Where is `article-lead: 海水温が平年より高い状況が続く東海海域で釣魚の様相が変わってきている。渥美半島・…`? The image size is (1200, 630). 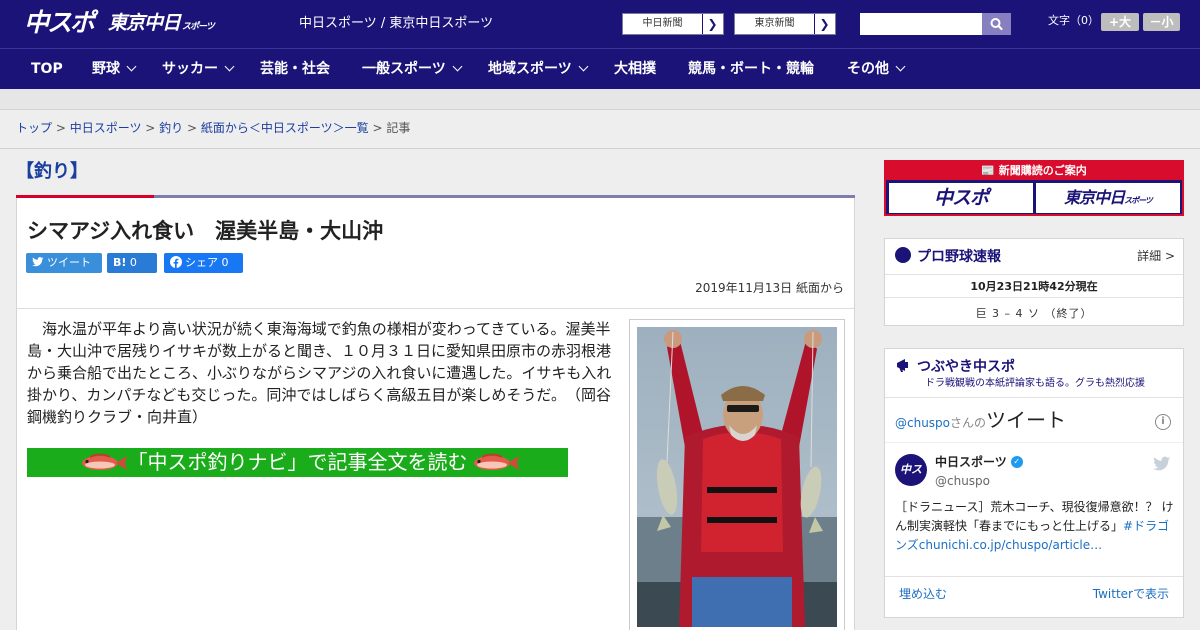 article-lead: 海水温が平年より高い状況が続く東海海域で釣魚の様相が変わってきている。渥美半島・… is located at coordinates (319, 373).